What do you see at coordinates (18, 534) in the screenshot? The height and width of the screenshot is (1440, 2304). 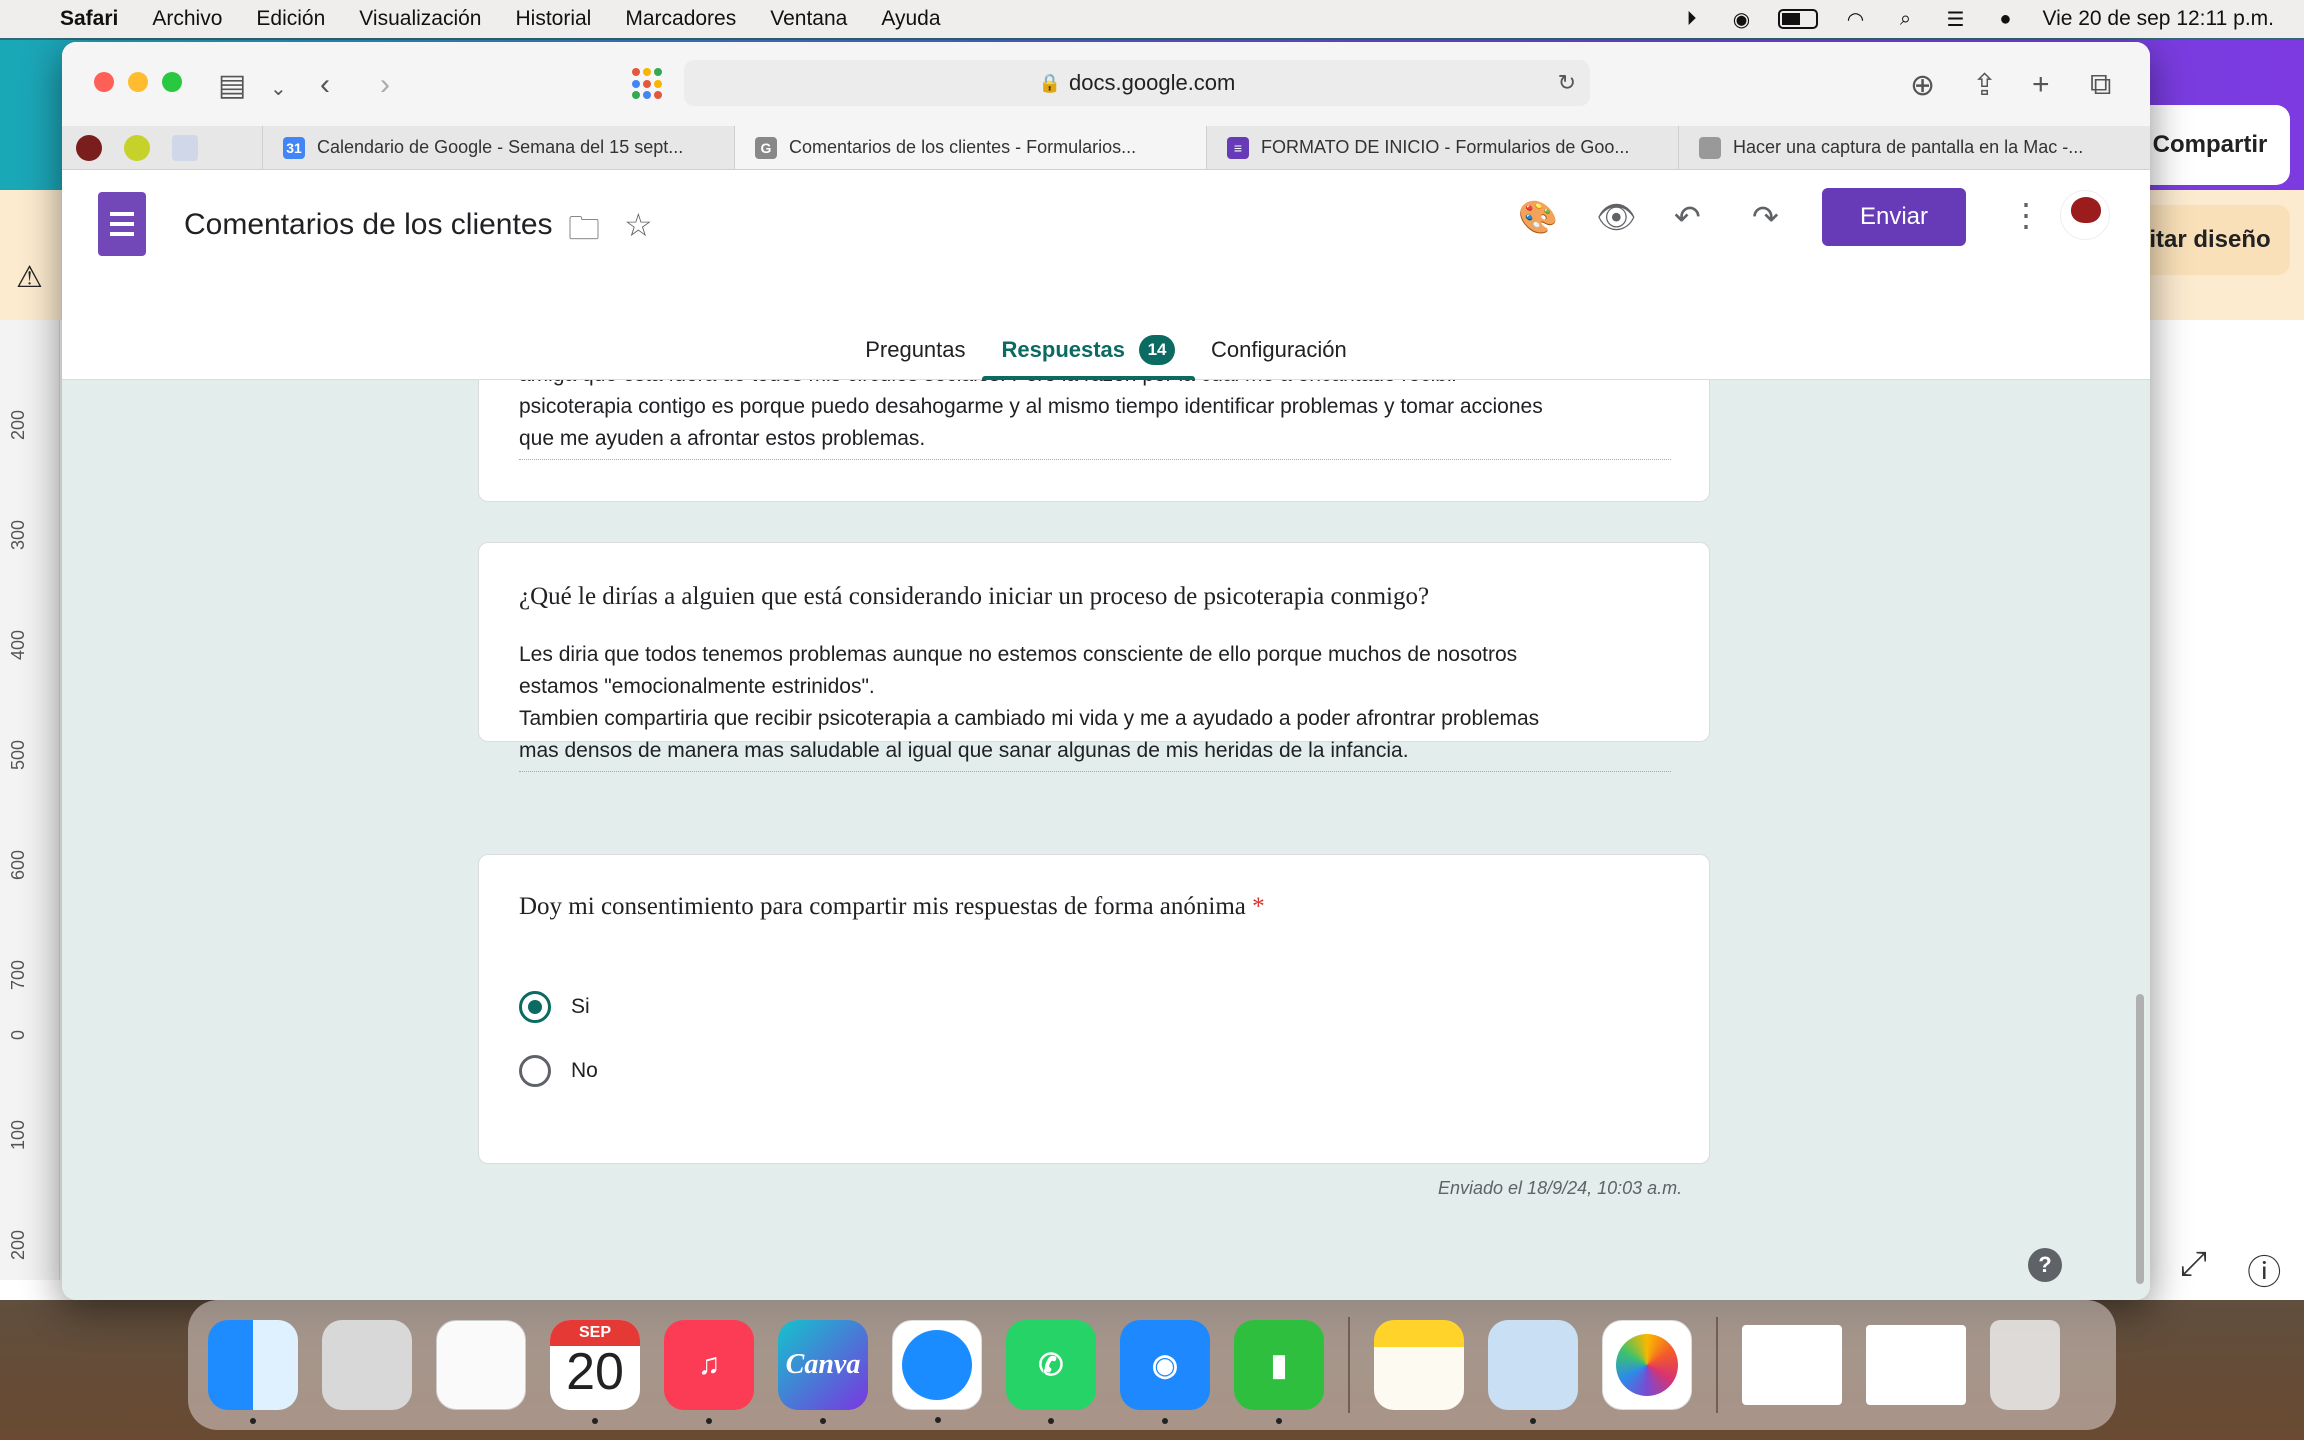 I see `ruler-mark: 300` at bounding box center [18, 534].